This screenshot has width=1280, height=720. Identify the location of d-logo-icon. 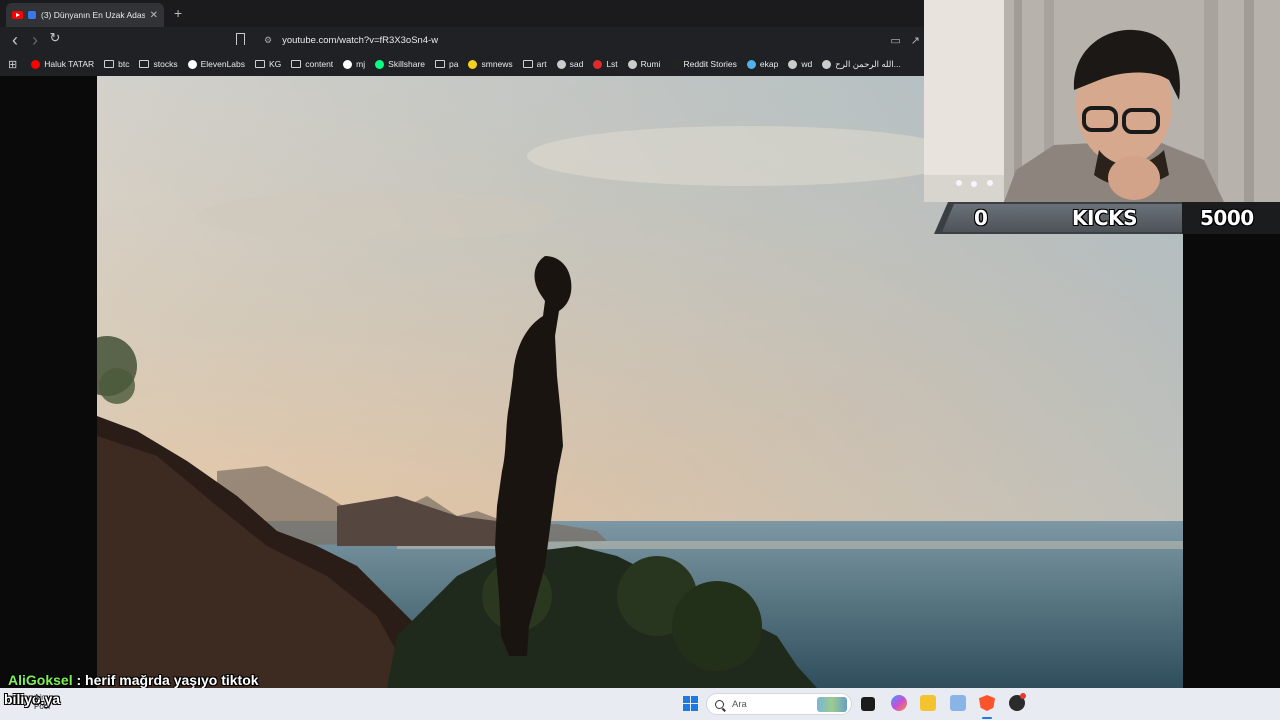
(675, 64).